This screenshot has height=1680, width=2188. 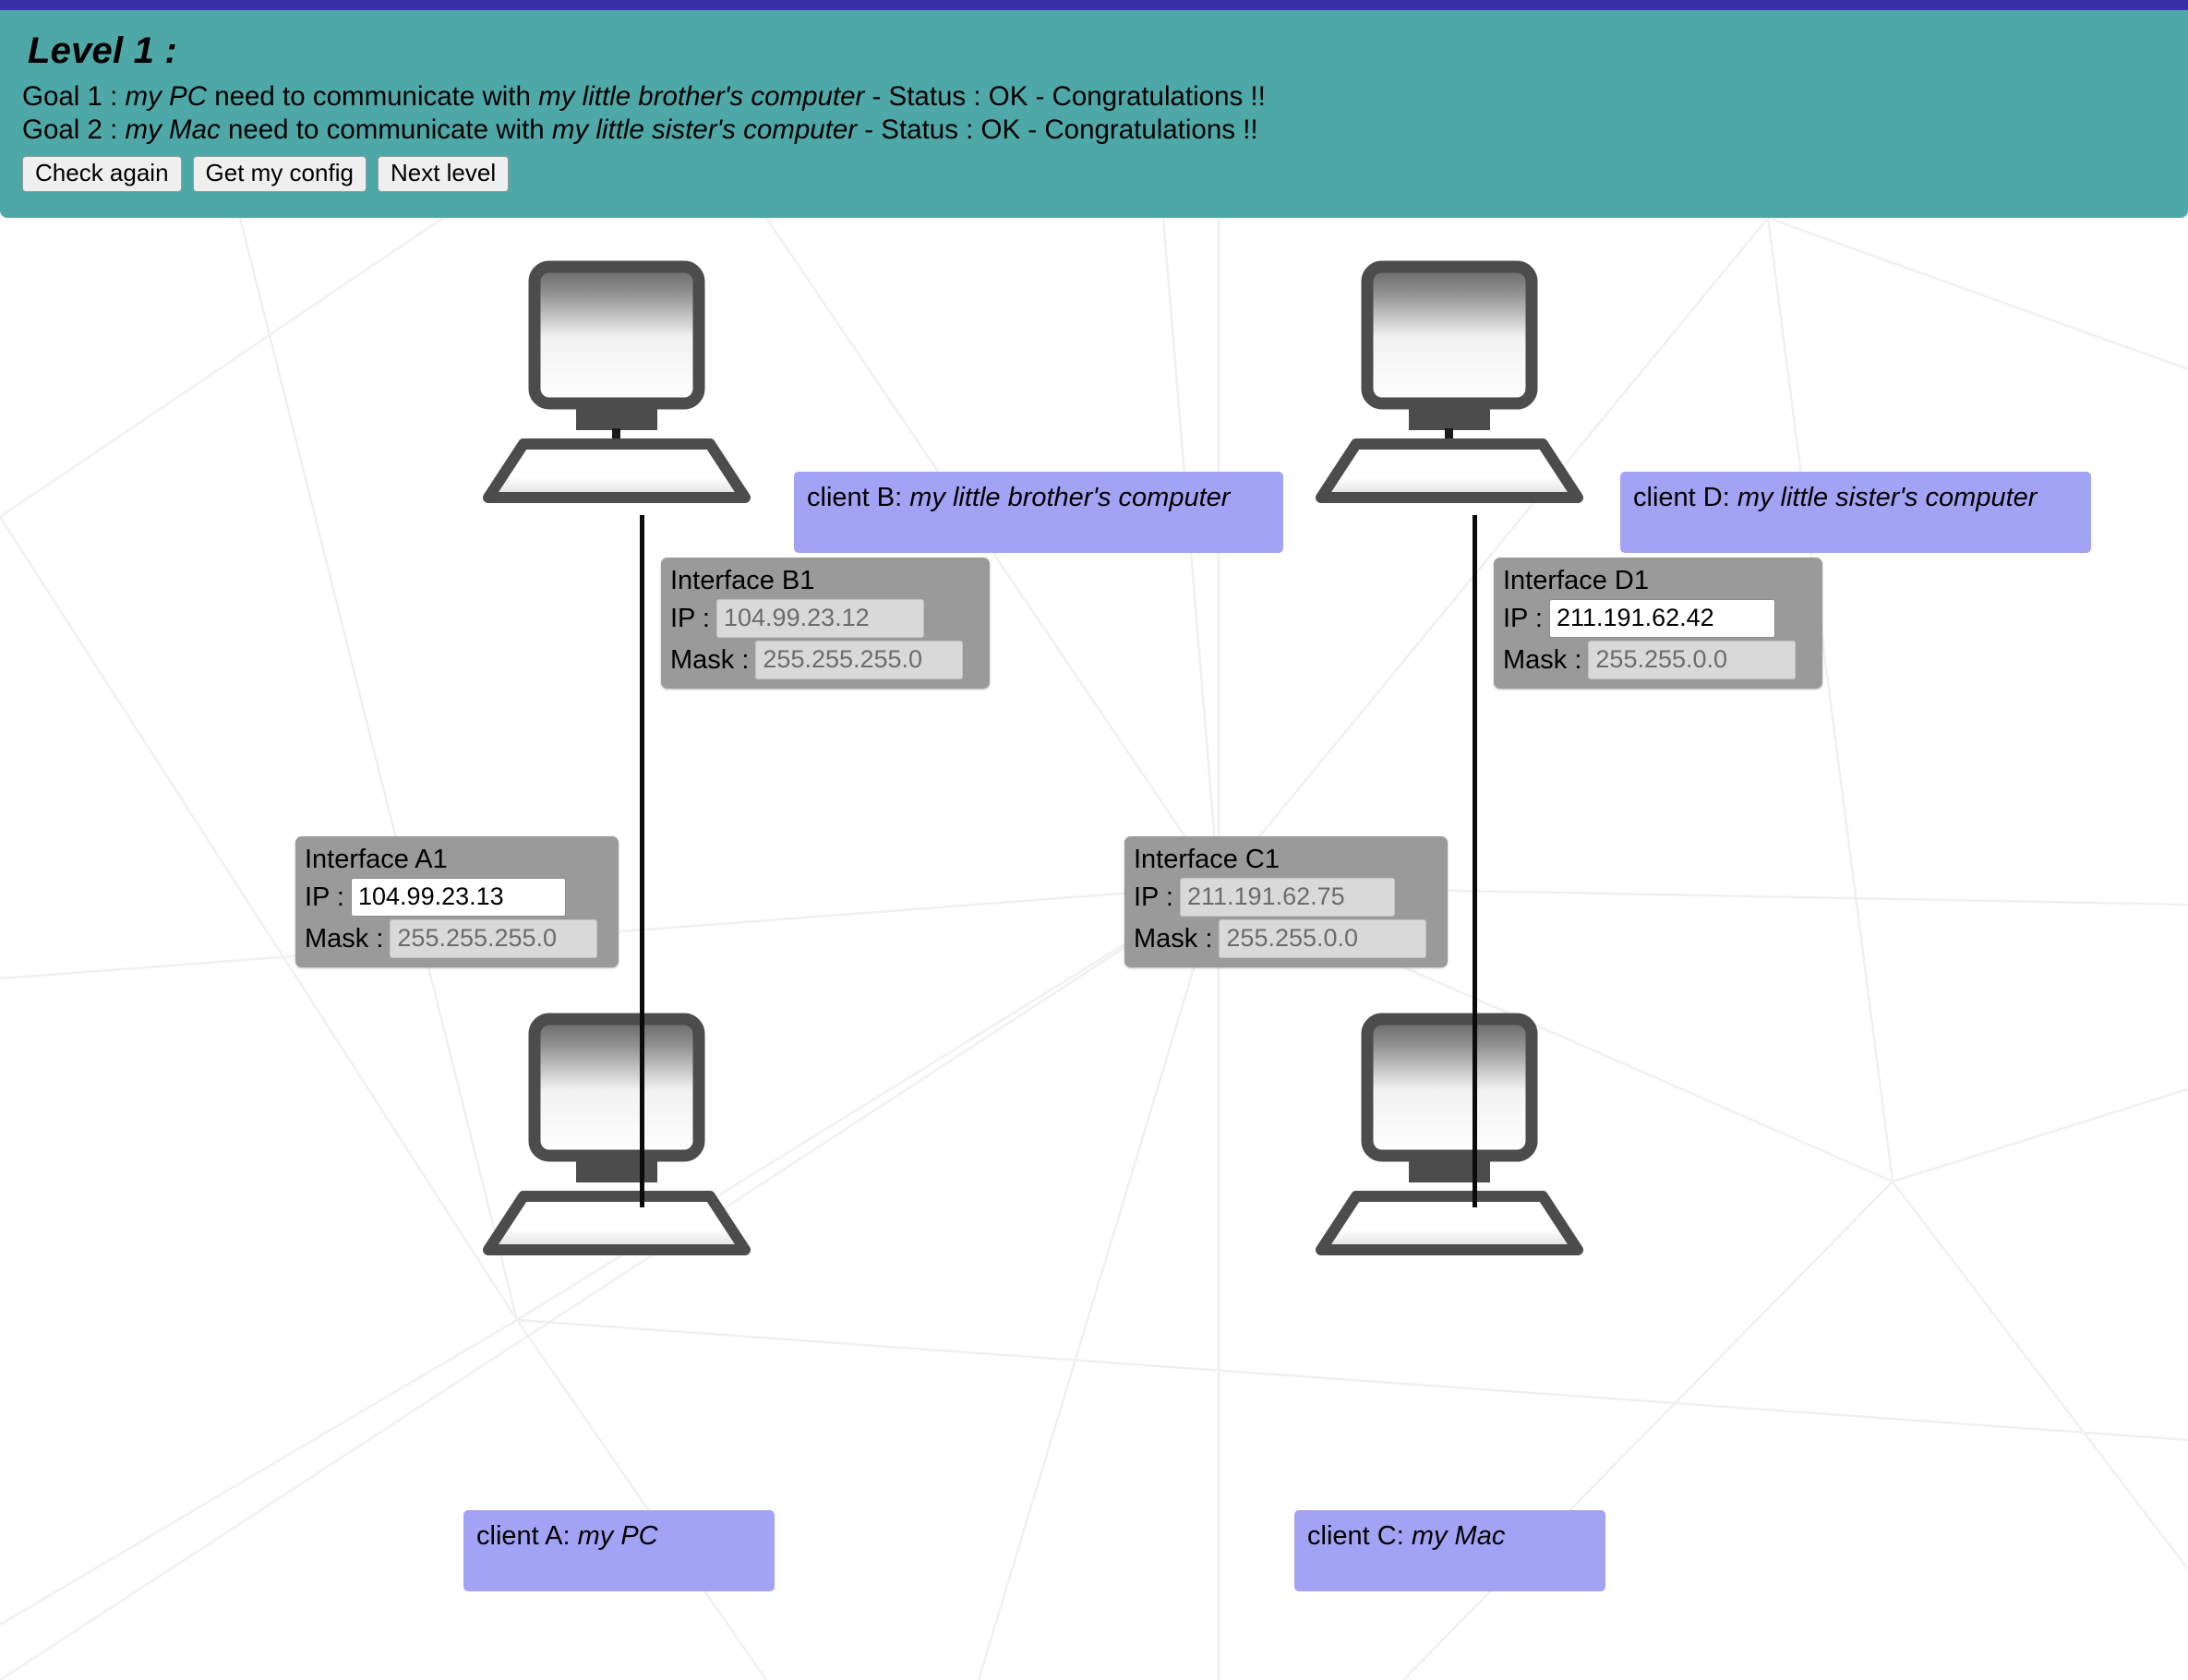 I want to click on client-b-name: my little brother's computer, so click(x=1070, y=497).